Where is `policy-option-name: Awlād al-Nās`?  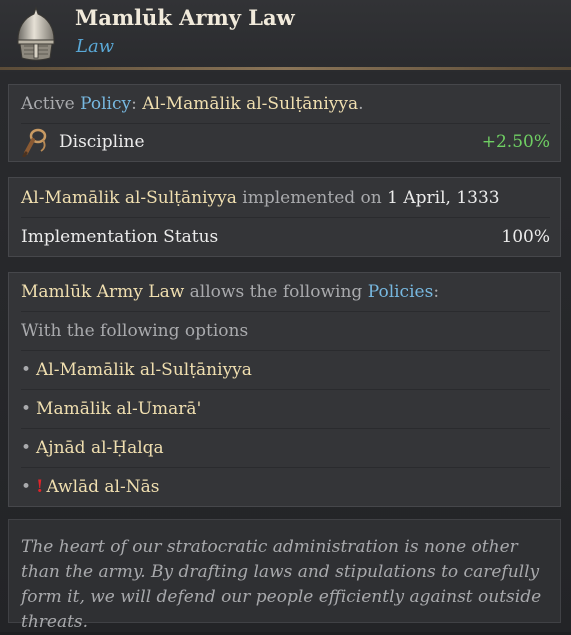
policy-option-name: Awlād al-Nās is located at coordinates (103, 487).